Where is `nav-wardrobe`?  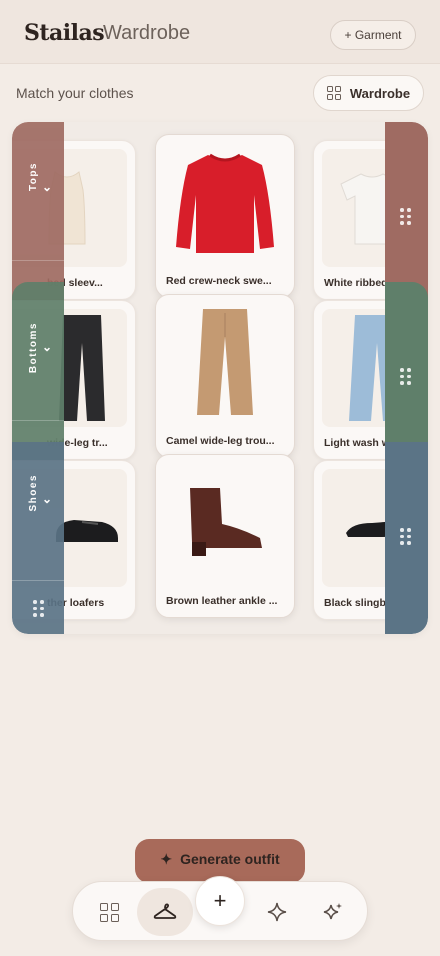
nav-wardrobe is located at coordinates (165, 912).